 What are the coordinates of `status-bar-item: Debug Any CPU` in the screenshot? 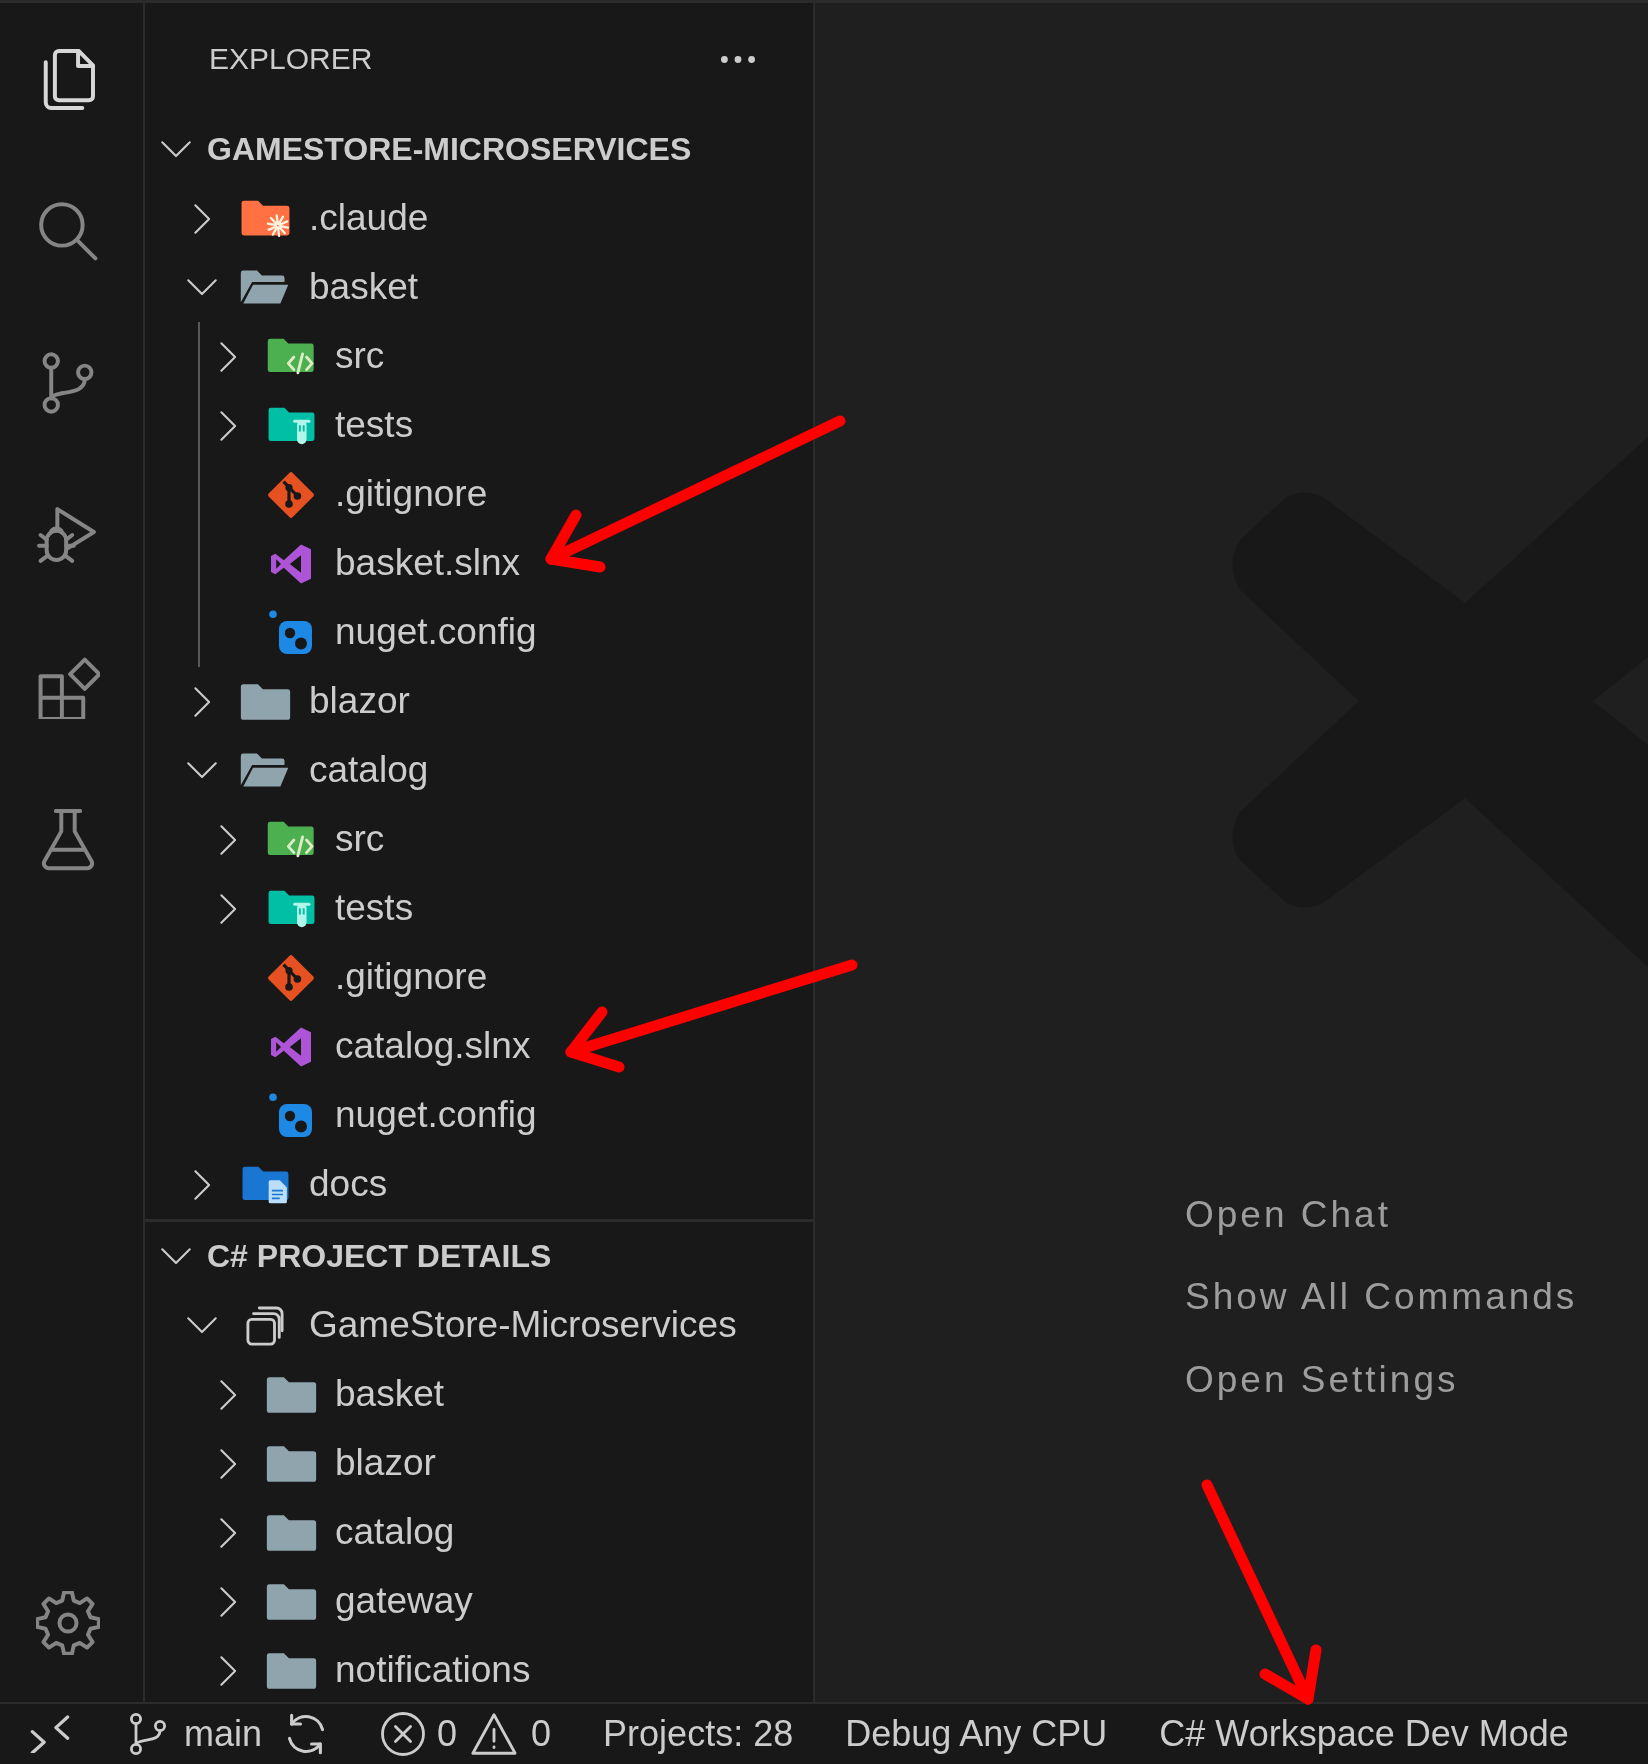 It's located at (976, 1734).